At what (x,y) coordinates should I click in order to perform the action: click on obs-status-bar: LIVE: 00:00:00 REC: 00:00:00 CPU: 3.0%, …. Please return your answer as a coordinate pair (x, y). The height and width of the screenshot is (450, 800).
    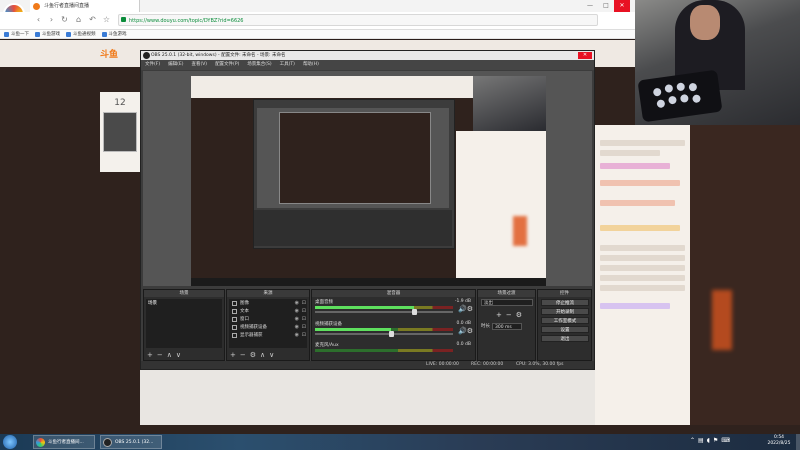
    Looking at the image, I should click on (367, 365).